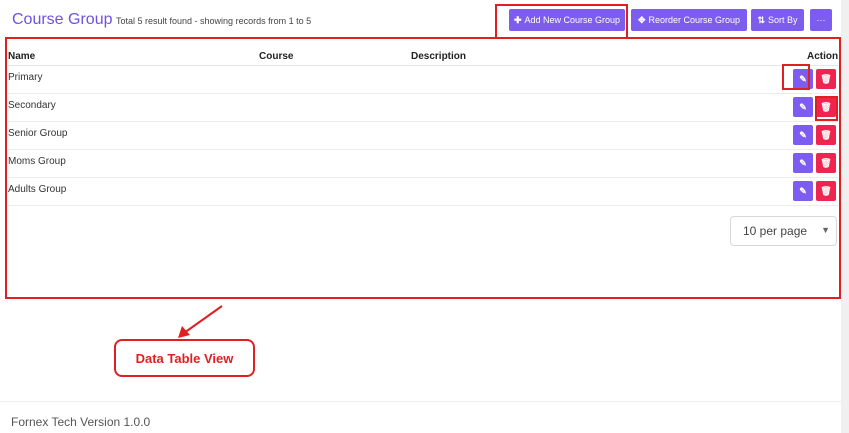 Image resolution: width=849 pixels, height=433 pixels. I want to click on reorder-course-group-button: ✥ Reorder Course Group, so click(689, 20).